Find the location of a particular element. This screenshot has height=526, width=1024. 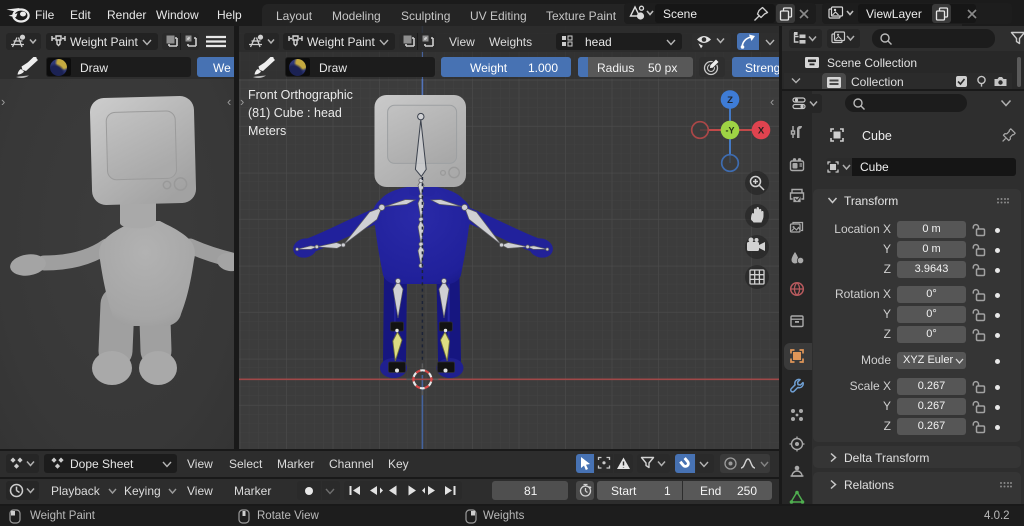

svg-text: X is located at coordinates (761, 131).